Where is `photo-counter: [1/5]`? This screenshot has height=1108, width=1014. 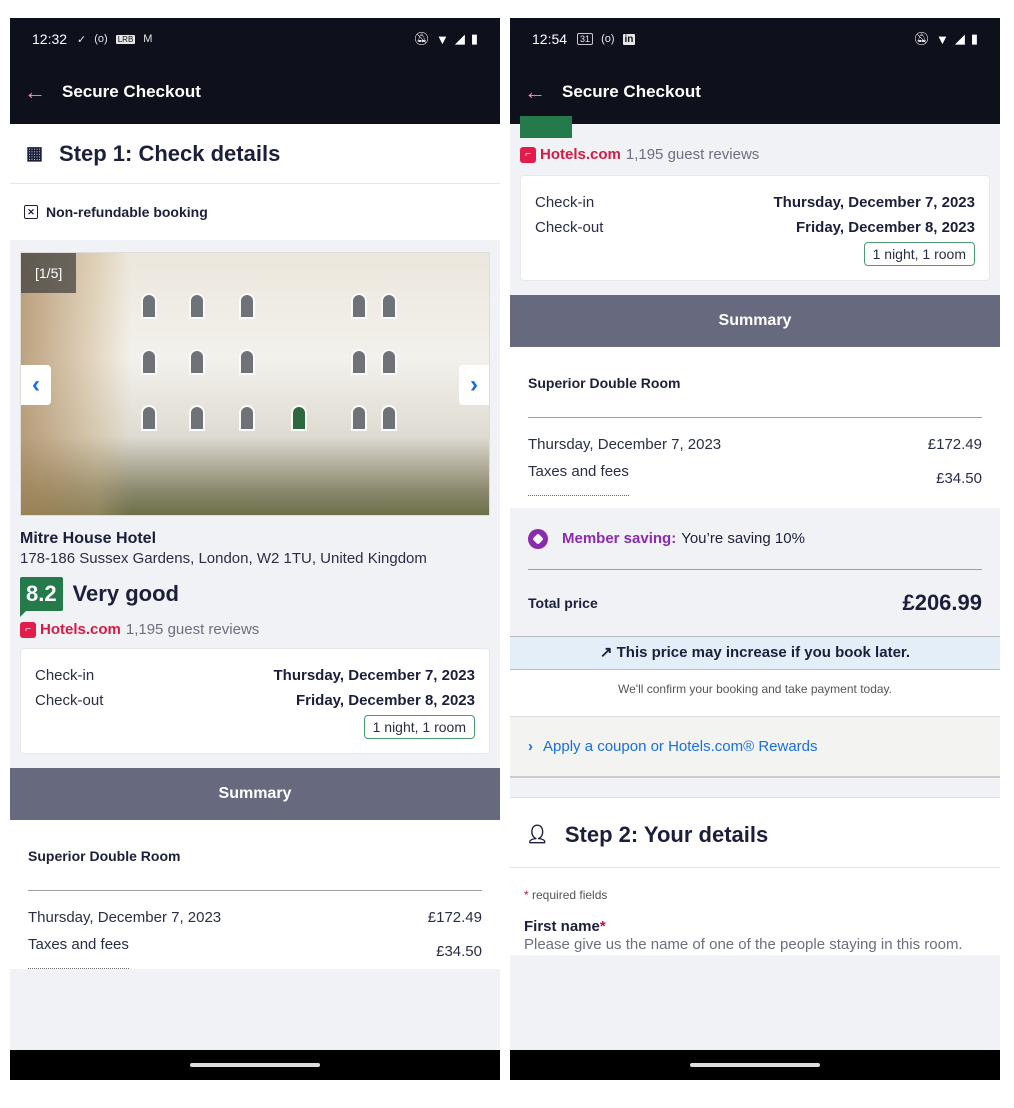
photo-counter: [1/5] is located at coordinates (49, 273).